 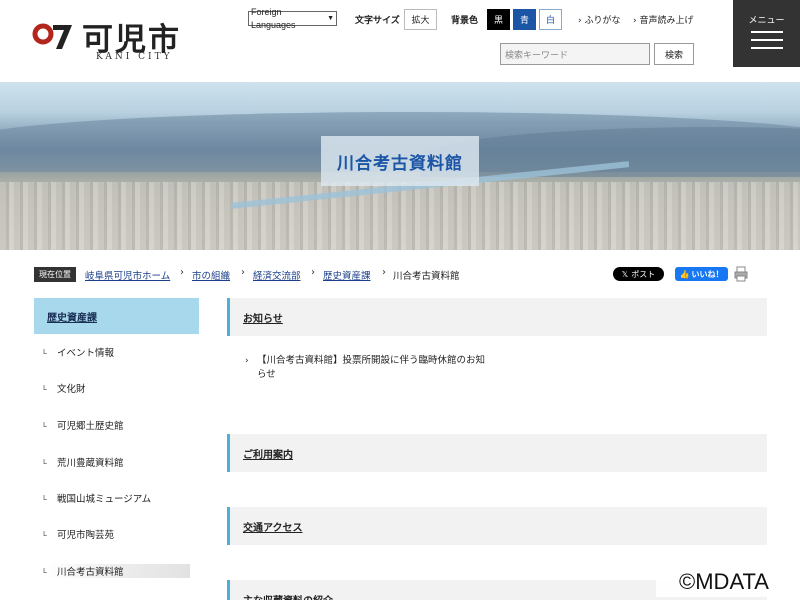 What do you see at coordinates (273, 18) in the screenshot?
I see `language-select-value: Foreign Languages` at bounding box center [273, 18].